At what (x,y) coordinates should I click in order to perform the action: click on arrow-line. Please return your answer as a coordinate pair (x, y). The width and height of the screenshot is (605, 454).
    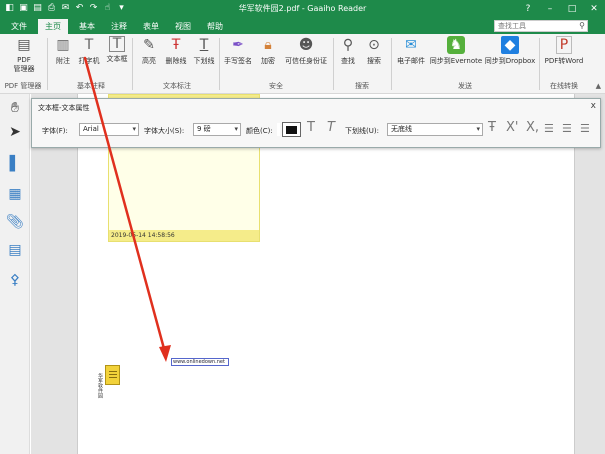
    Looking at the image, I should click on (125, 207).